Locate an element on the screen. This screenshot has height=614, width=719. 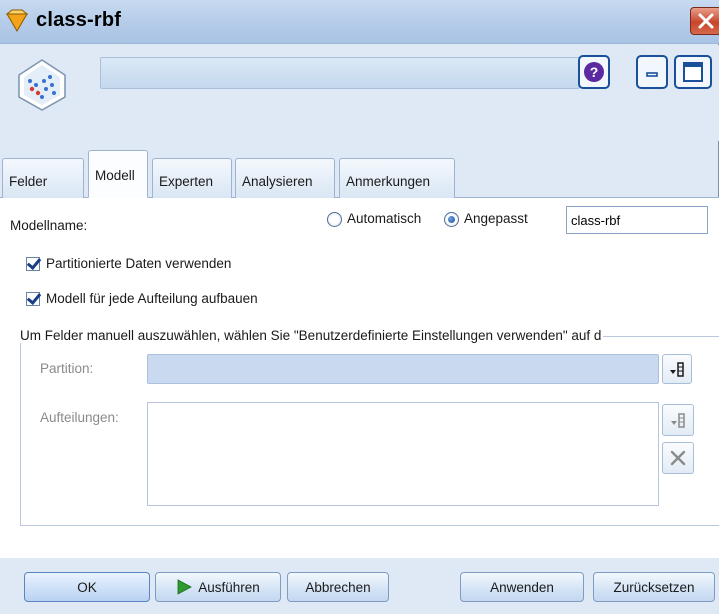
radio-angepasst-label: Angepasst is located at coordinates (496, 218).